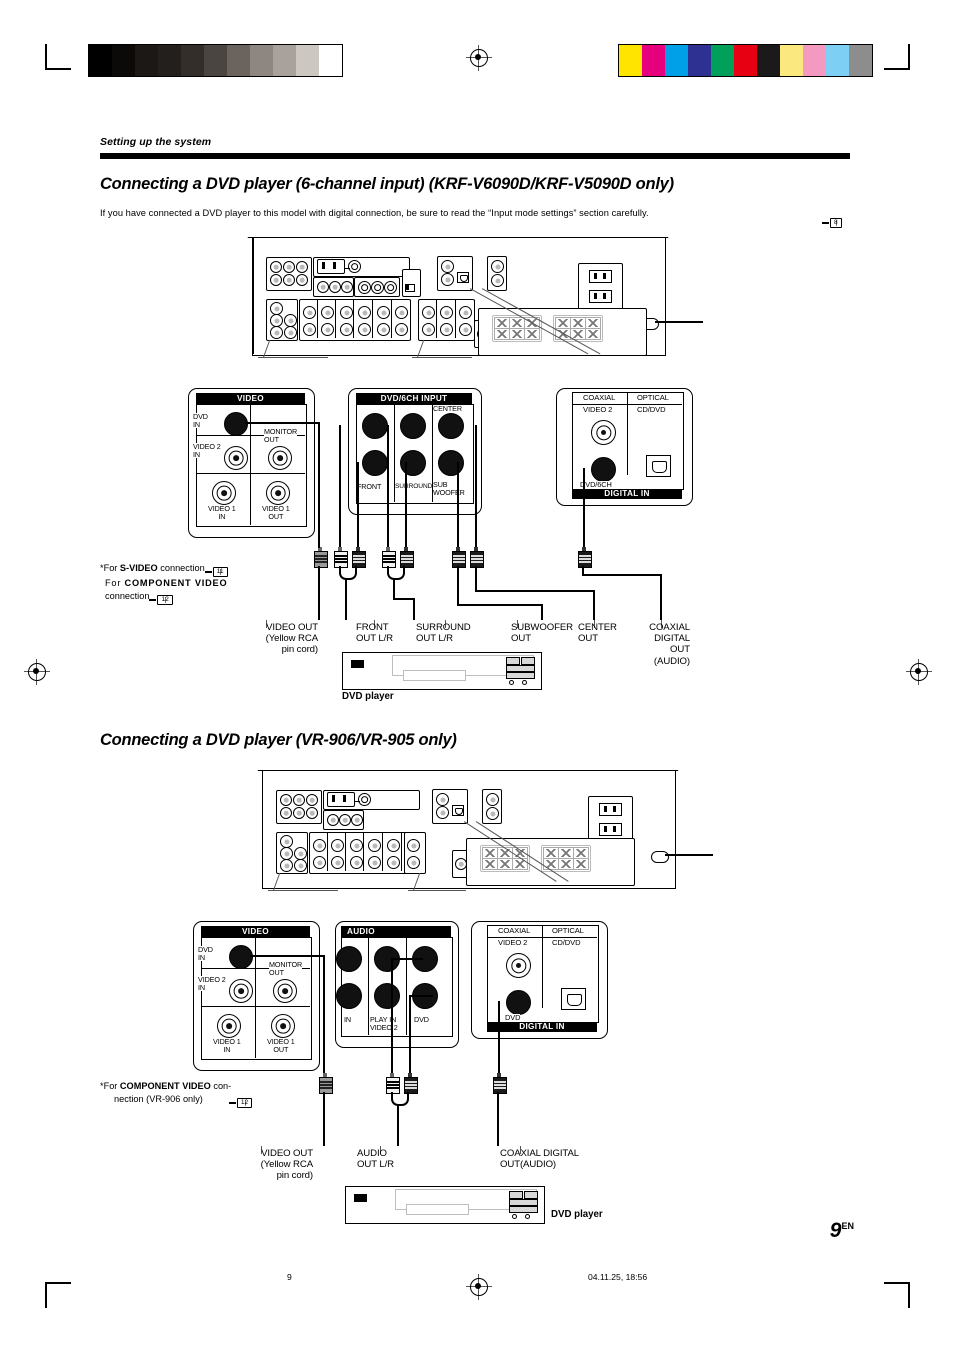 The width and height of the screenshot is (954, 1351). What do you see at coordinates (603, 432) in the screenshot?
I see `digital-1-coax-video2-jack` at bounding box center [603, 432].